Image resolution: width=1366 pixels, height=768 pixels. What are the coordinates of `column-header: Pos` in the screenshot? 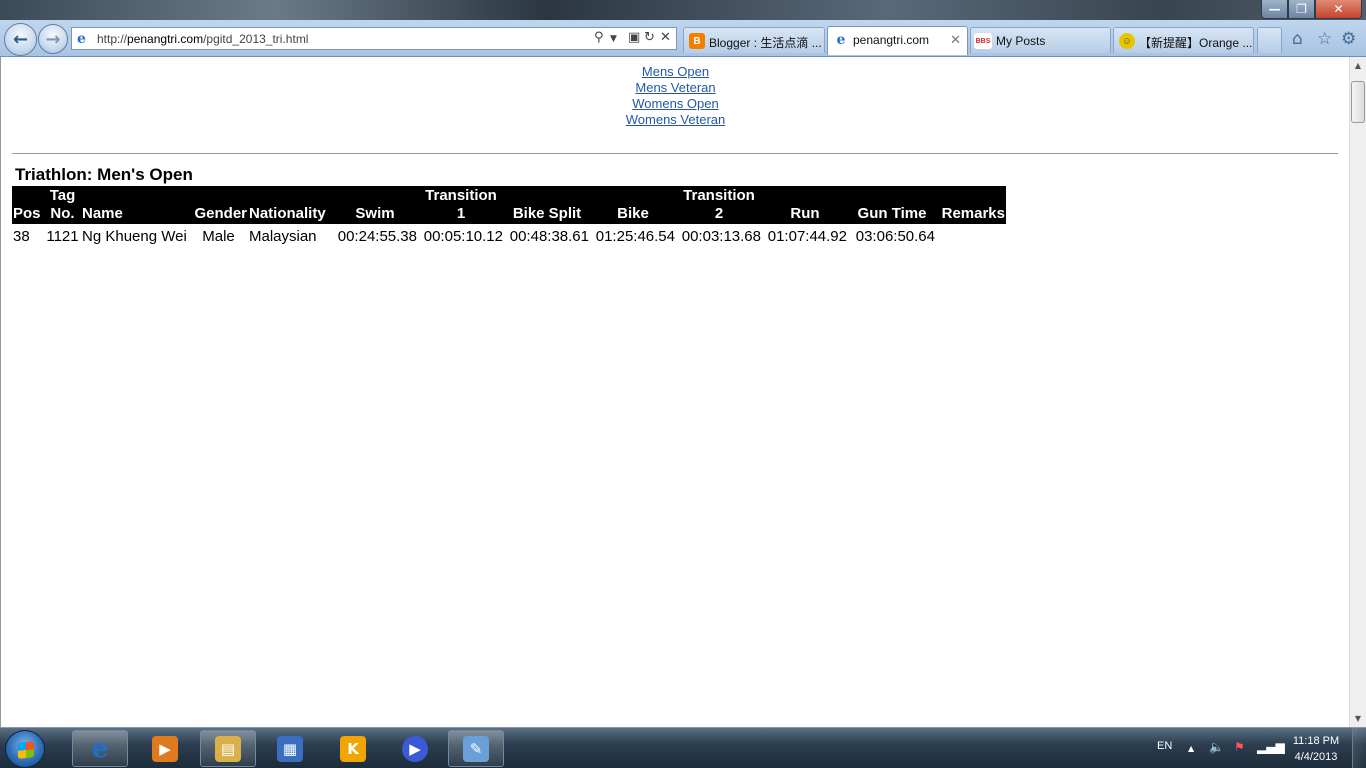 It's located at (28, 205).